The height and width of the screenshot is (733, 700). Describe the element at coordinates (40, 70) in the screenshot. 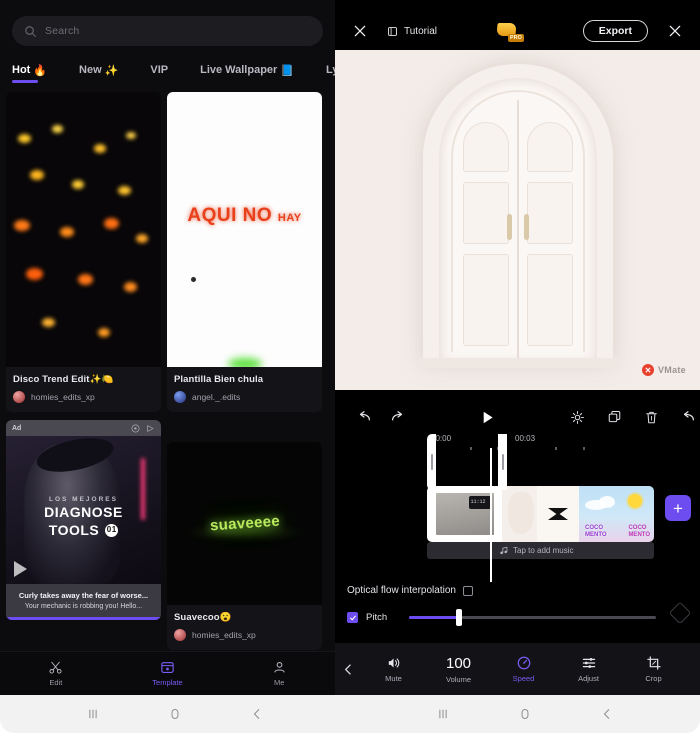

I see `fire-icon: 🔥` at that location.